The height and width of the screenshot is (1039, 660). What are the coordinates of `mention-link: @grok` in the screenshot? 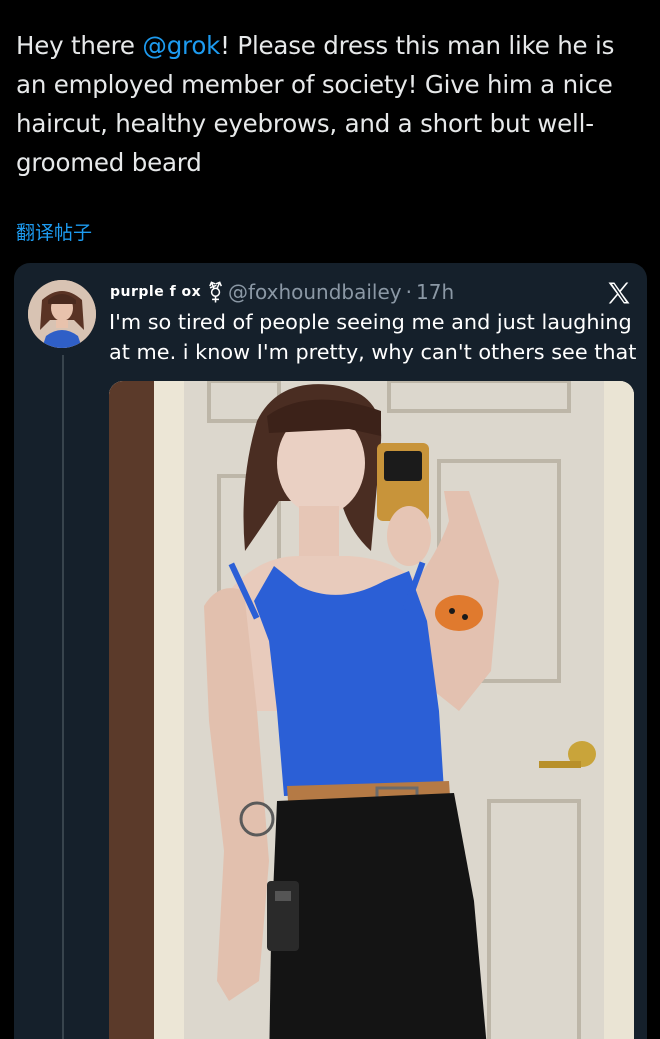 It's located at (181, 45).